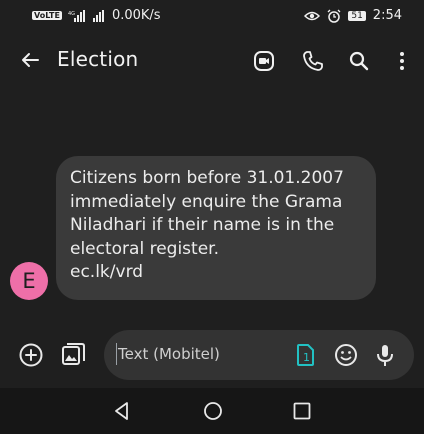  Describe the element at coordinates (357, 15) in the screenshot. I see `battery-icon: 51` at that location.